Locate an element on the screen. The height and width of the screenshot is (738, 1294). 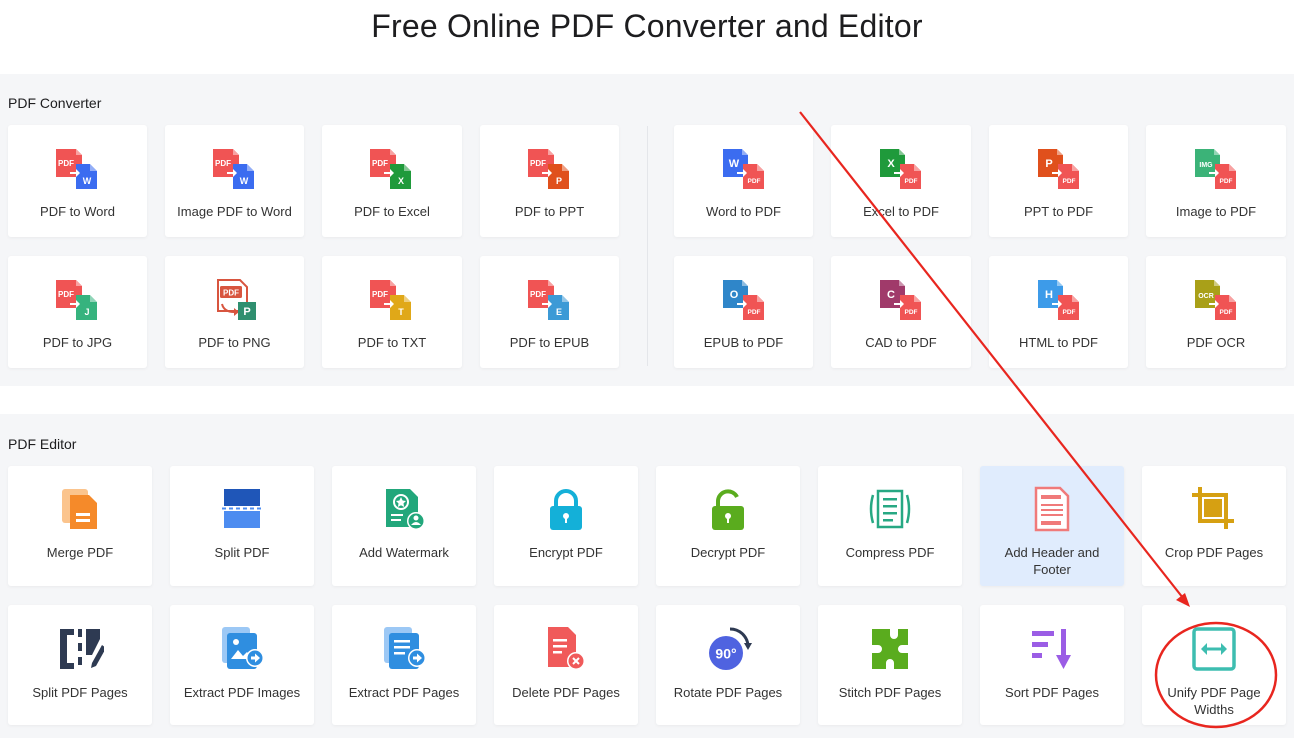
editor-card-unify-pdf-page-widths: Unify PDF Page Widths is located at coordinates (1214, 665).